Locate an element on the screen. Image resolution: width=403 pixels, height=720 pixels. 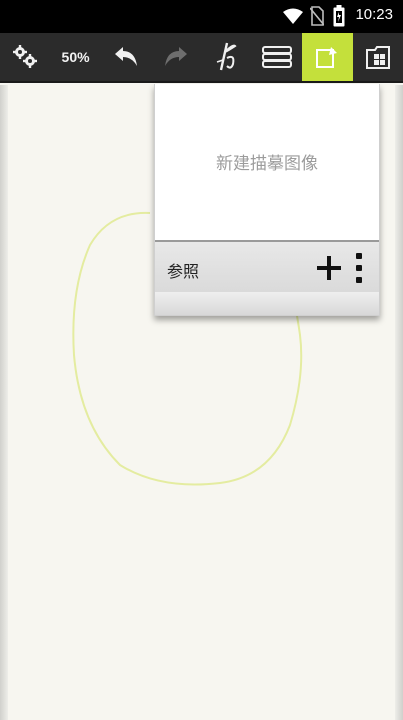
wifi-icon is located at coordinates (293, 16).